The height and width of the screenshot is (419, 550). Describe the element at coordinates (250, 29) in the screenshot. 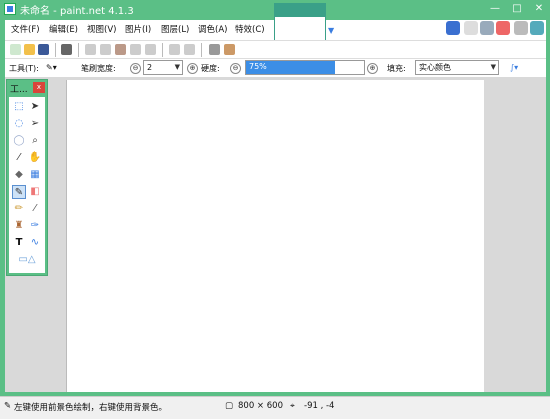

I see `menu-effects: 特效(C)` at that location.